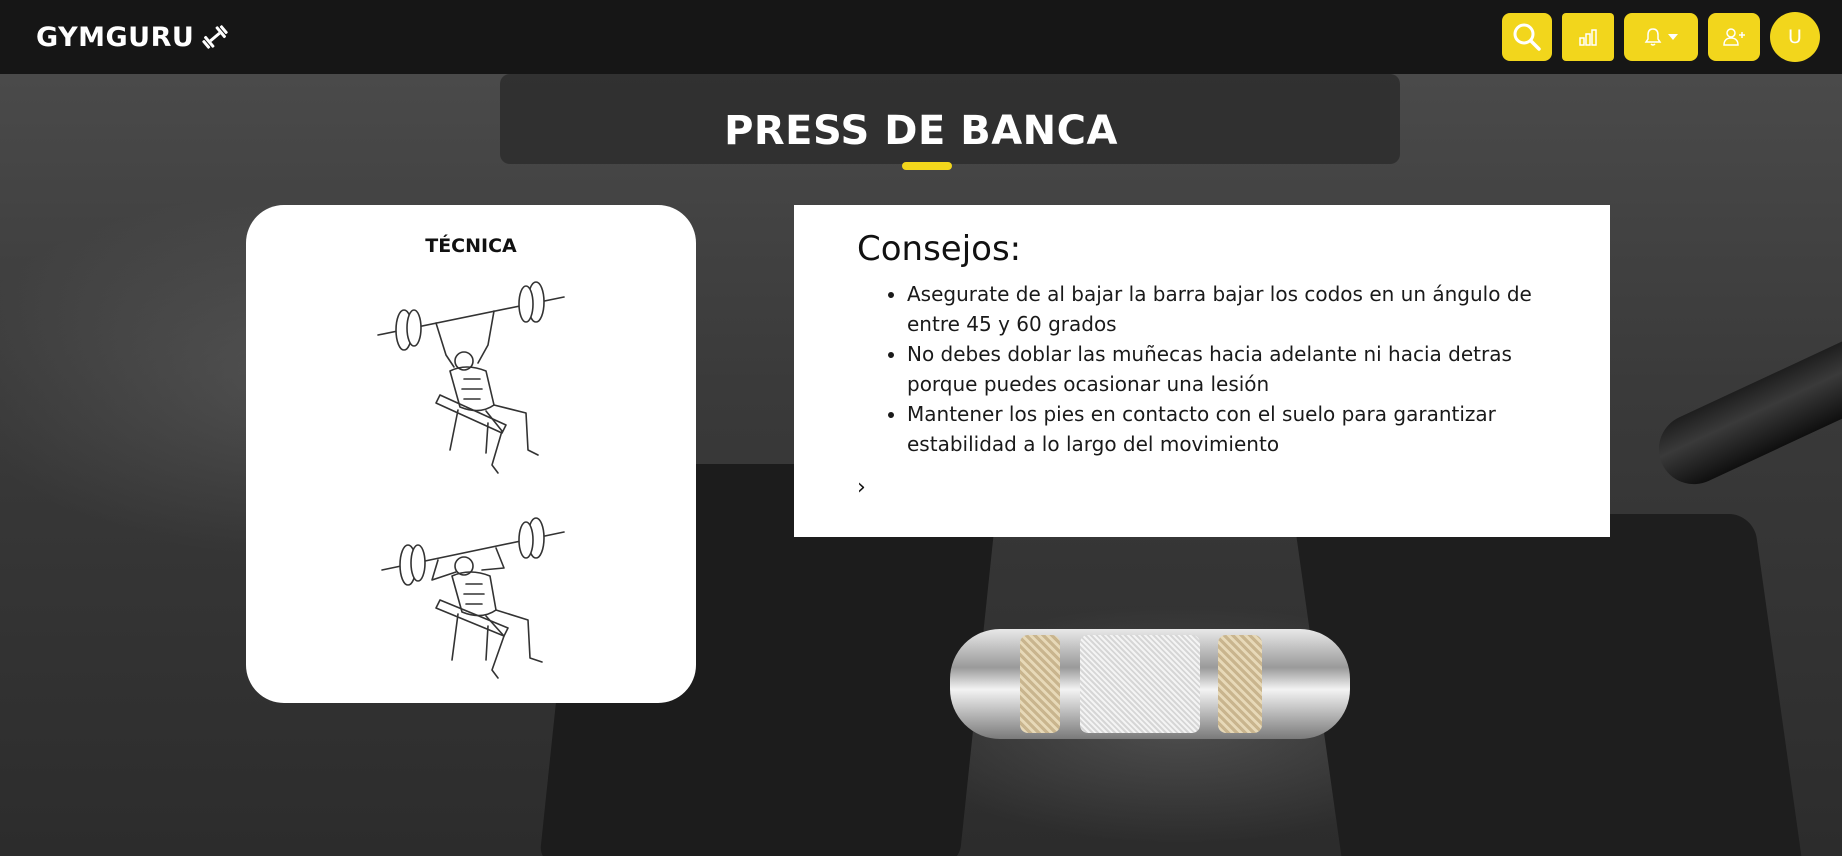 This screenshot has width=1842, height=856. I want to click on brand-name: GYMGURU, so click(115, 37).